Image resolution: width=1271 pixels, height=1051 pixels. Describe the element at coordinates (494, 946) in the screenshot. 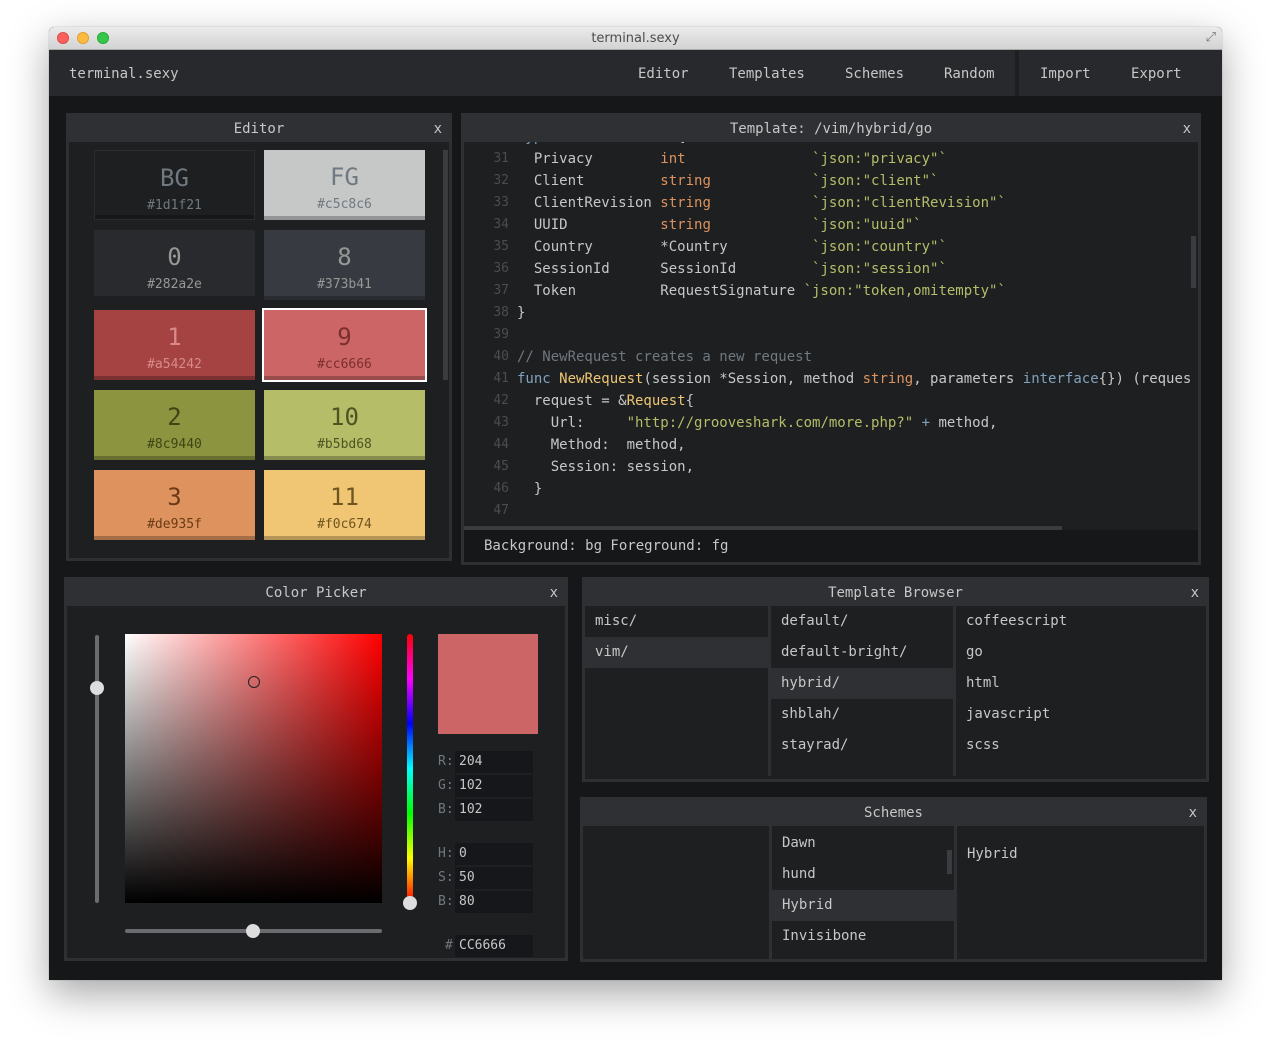

I see `hex-input: CC6666` at that location.